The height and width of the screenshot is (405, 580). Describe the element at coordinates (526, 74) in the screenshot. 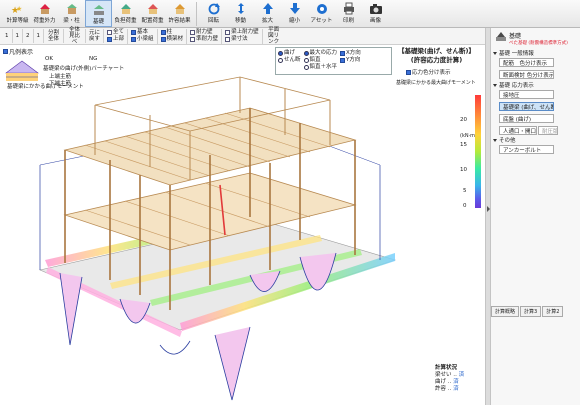

I see `section-color-button: 断面検討 色分け表示` at that location.